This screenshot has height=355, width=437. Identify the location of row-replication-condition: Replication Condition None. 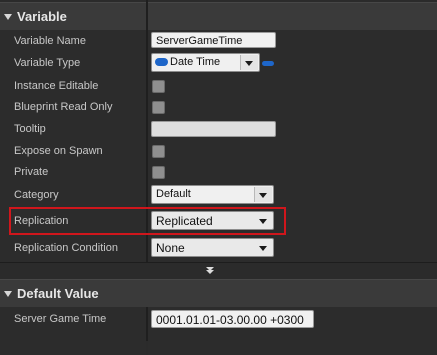
(218, 249).